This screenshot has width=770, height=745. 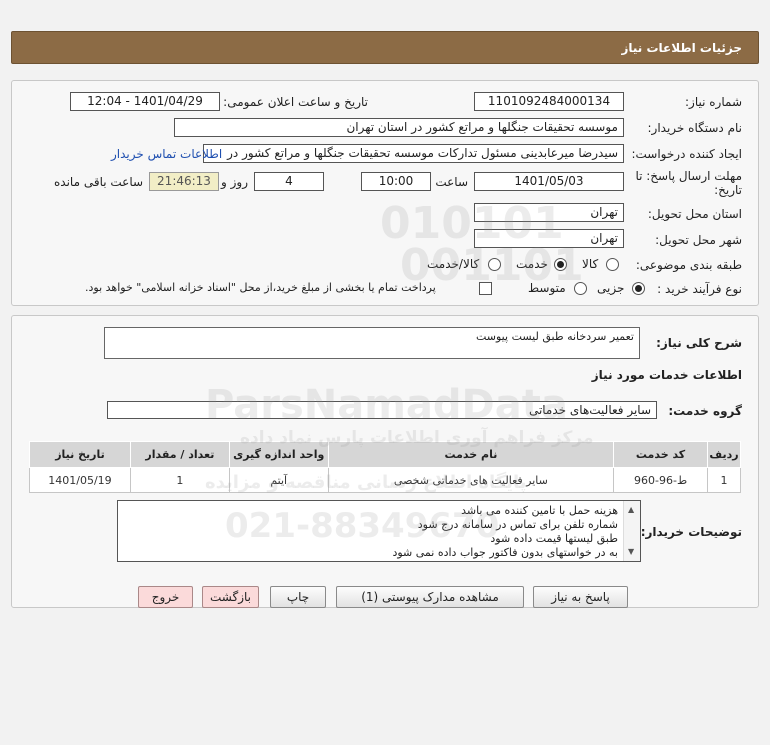 What do you see at coordinates (179, 454) in the screenshot?
I see `col-quantity: تعداد / مقدار` at bounding box center [179, 454].